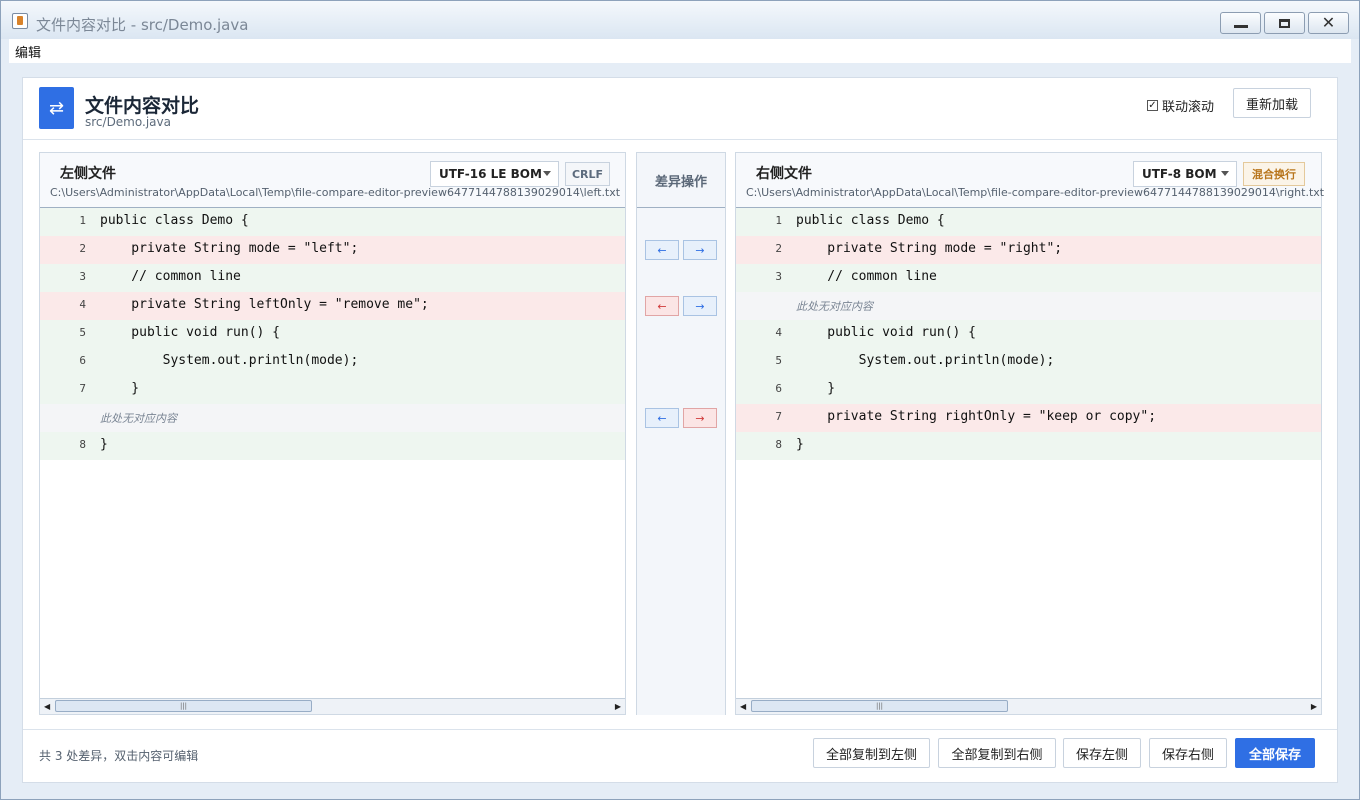  I want to click on left-encoding-select: UTF-16 LE BOM, so click(494, 174).